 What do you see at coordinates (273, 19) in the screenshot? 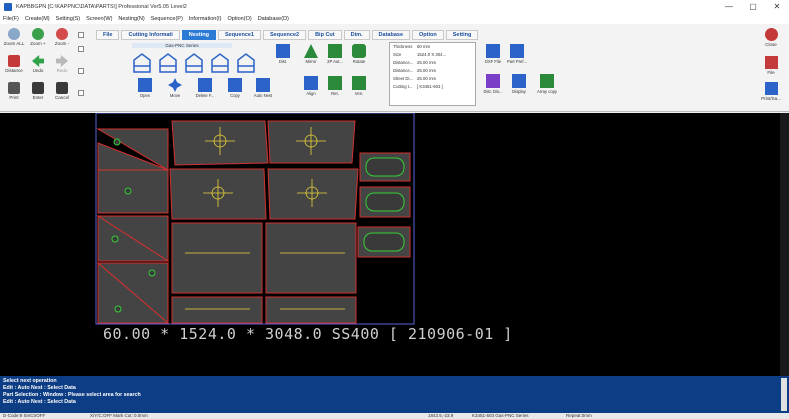
I see `menu-database: Database(D)` at bounding box center [273, 19].